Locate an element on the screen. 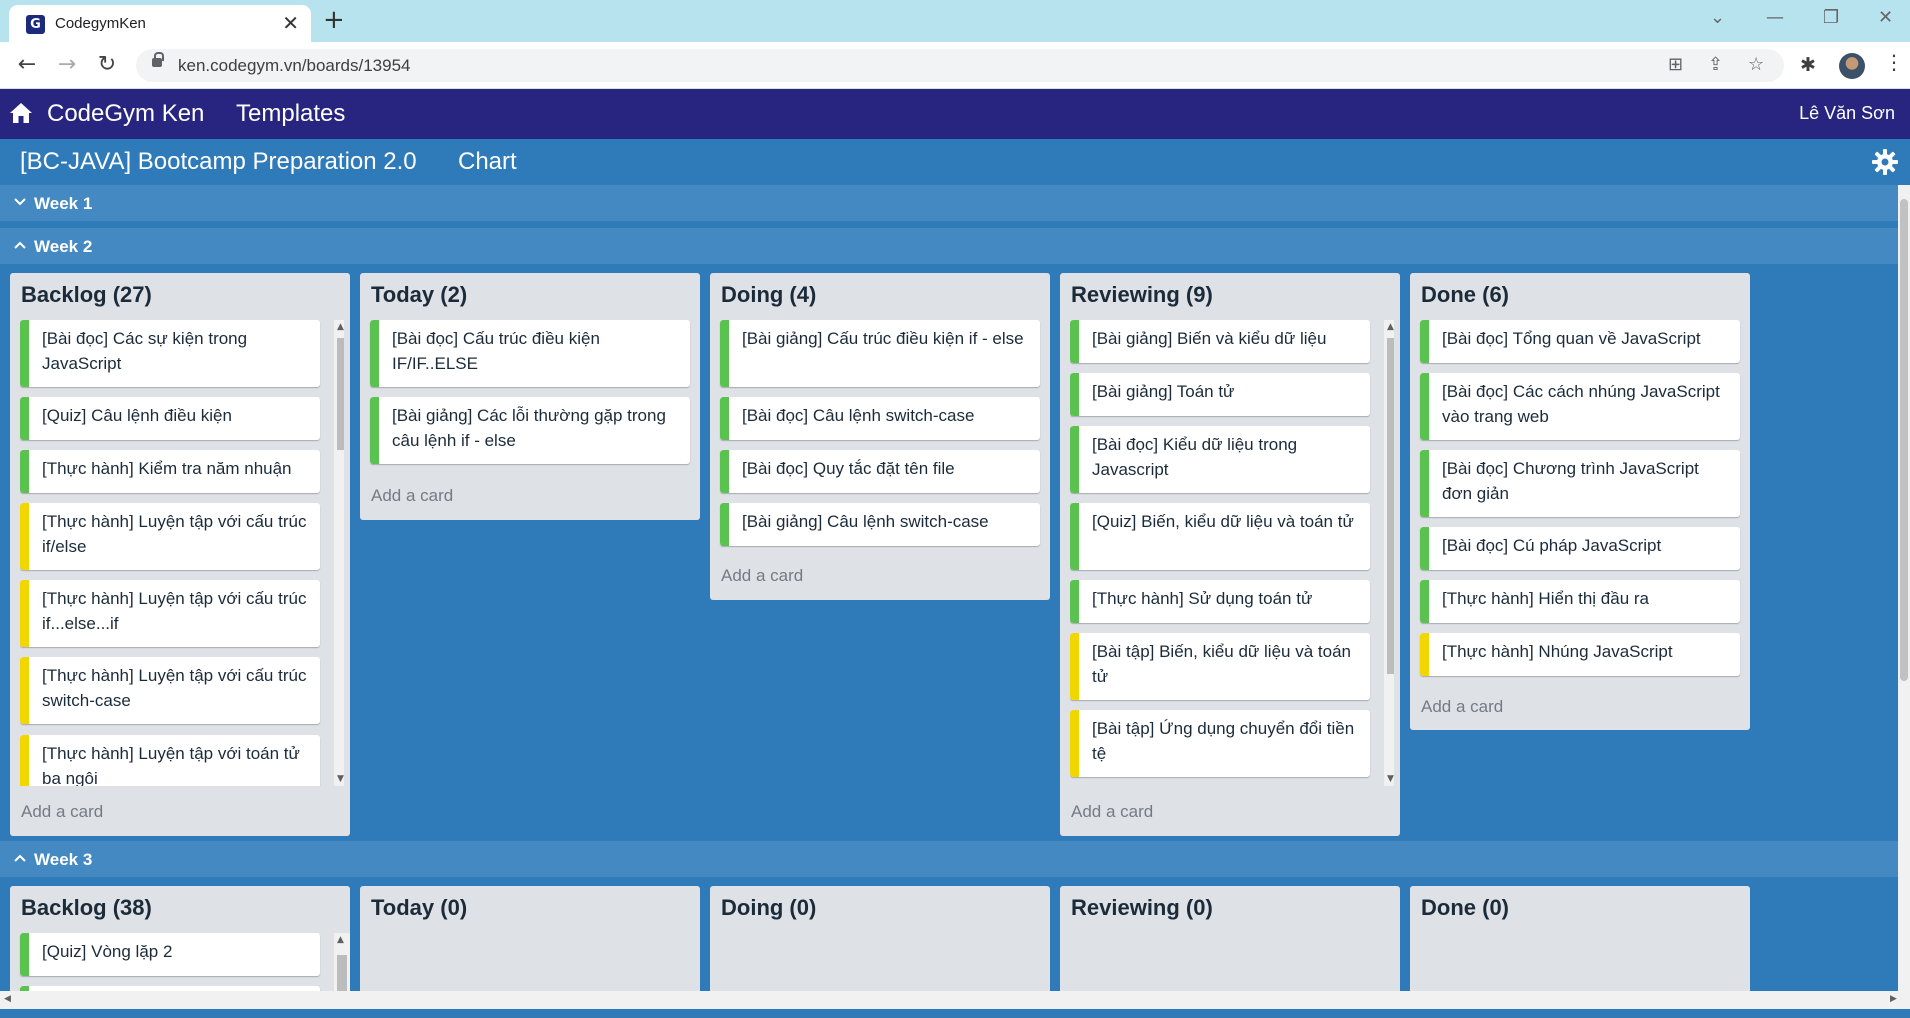 The image size is (1910, 1018). browser-tab: G CodegymKen ✕ is located at coordinates (160, 23).